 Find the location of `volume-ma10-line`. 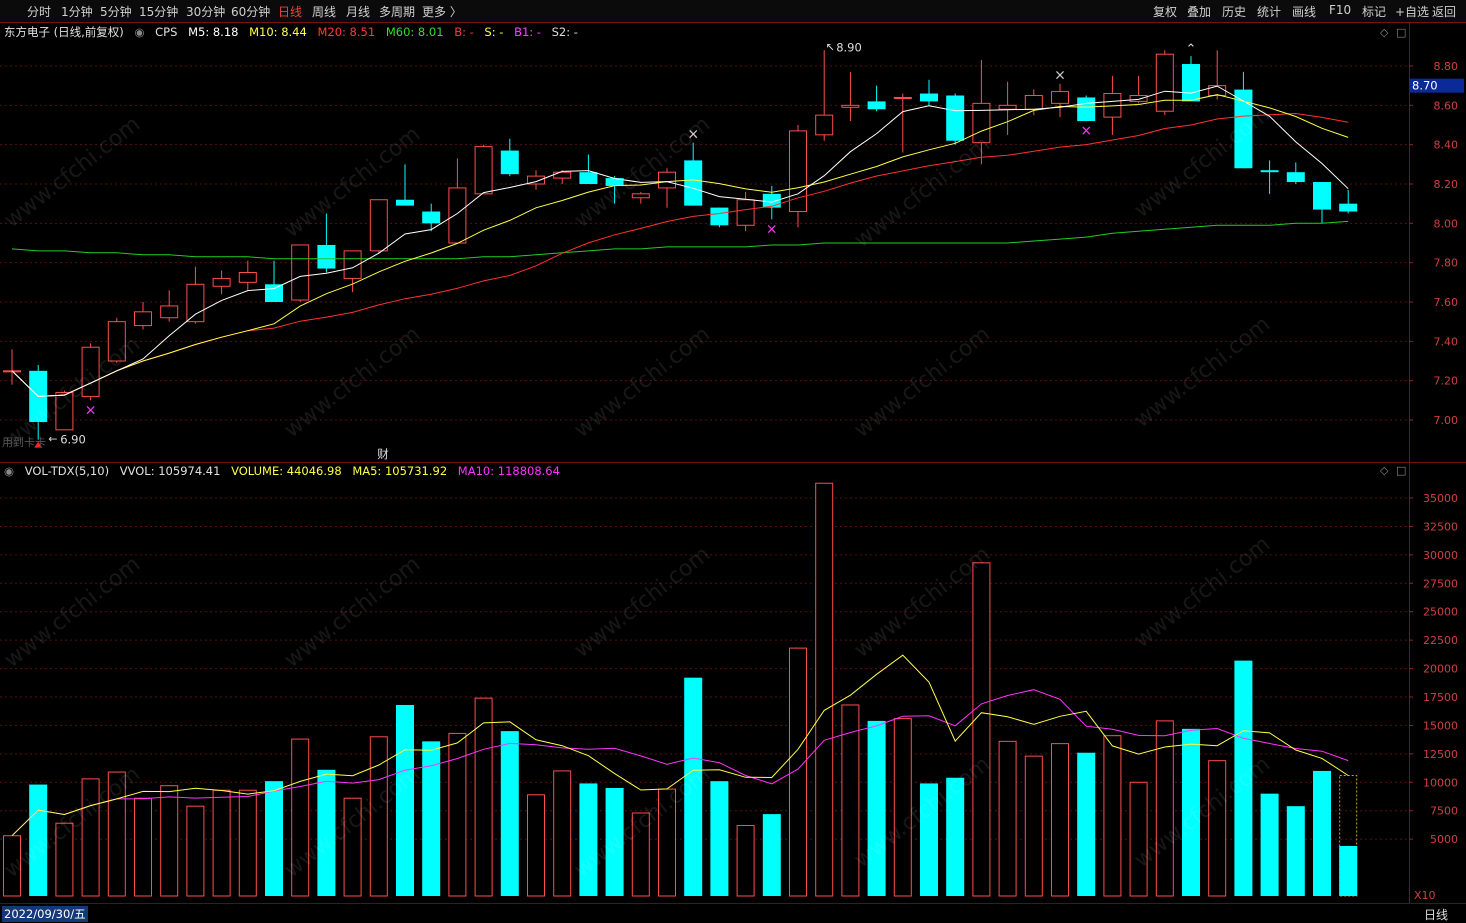

volume-ma10-line is located at coordinates (680, 763).